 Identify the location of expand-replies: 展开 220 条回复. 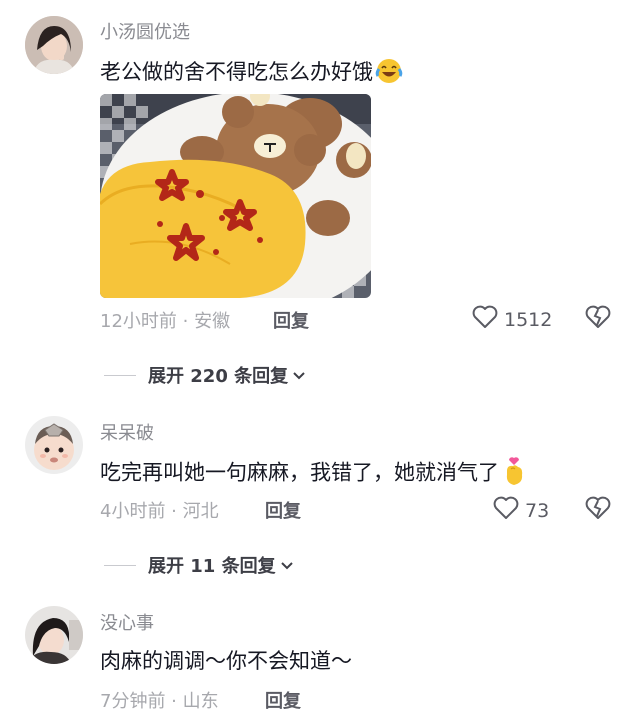
(205, 375).